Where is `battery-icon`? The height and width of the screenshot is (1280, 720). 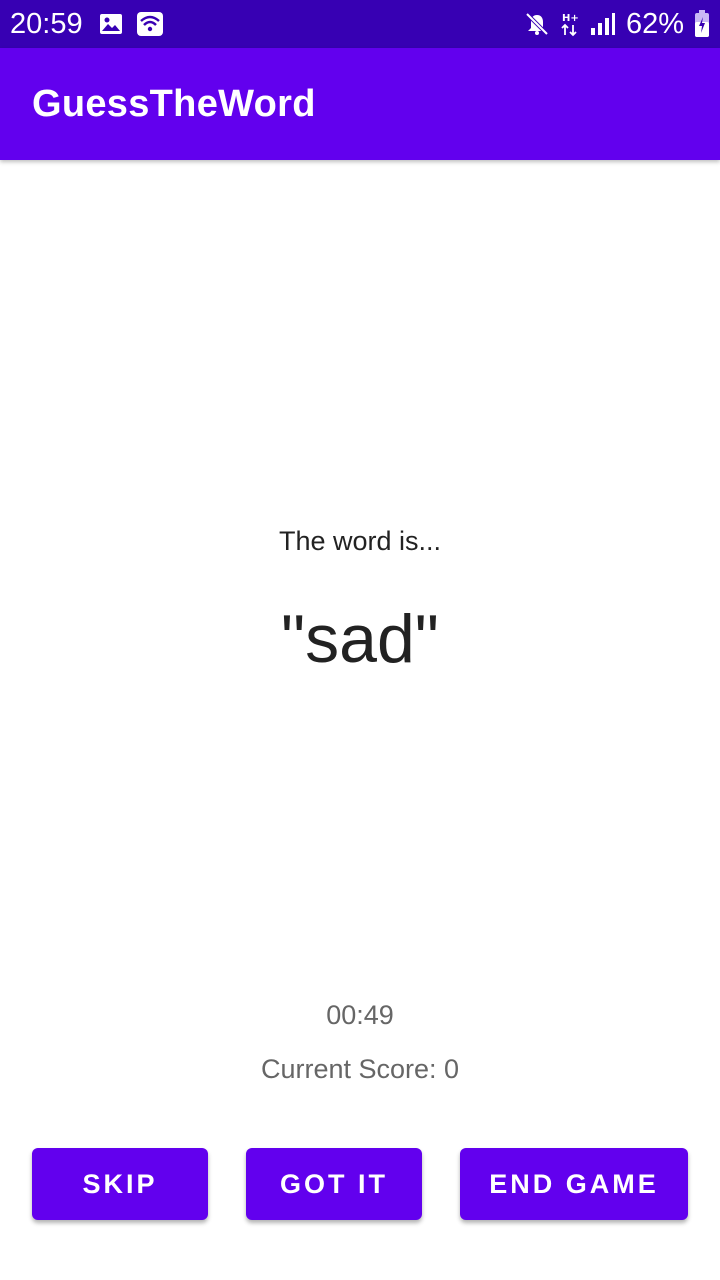 battery-icon is located at coordinates (702, 24).